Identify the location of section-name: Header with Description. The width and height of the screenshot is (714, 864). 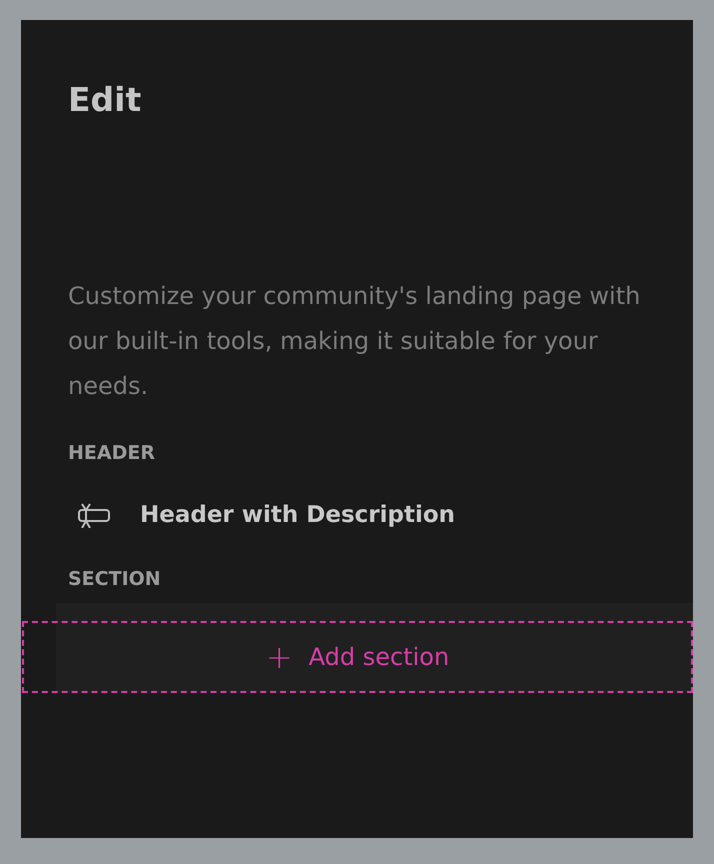
(298, 515).